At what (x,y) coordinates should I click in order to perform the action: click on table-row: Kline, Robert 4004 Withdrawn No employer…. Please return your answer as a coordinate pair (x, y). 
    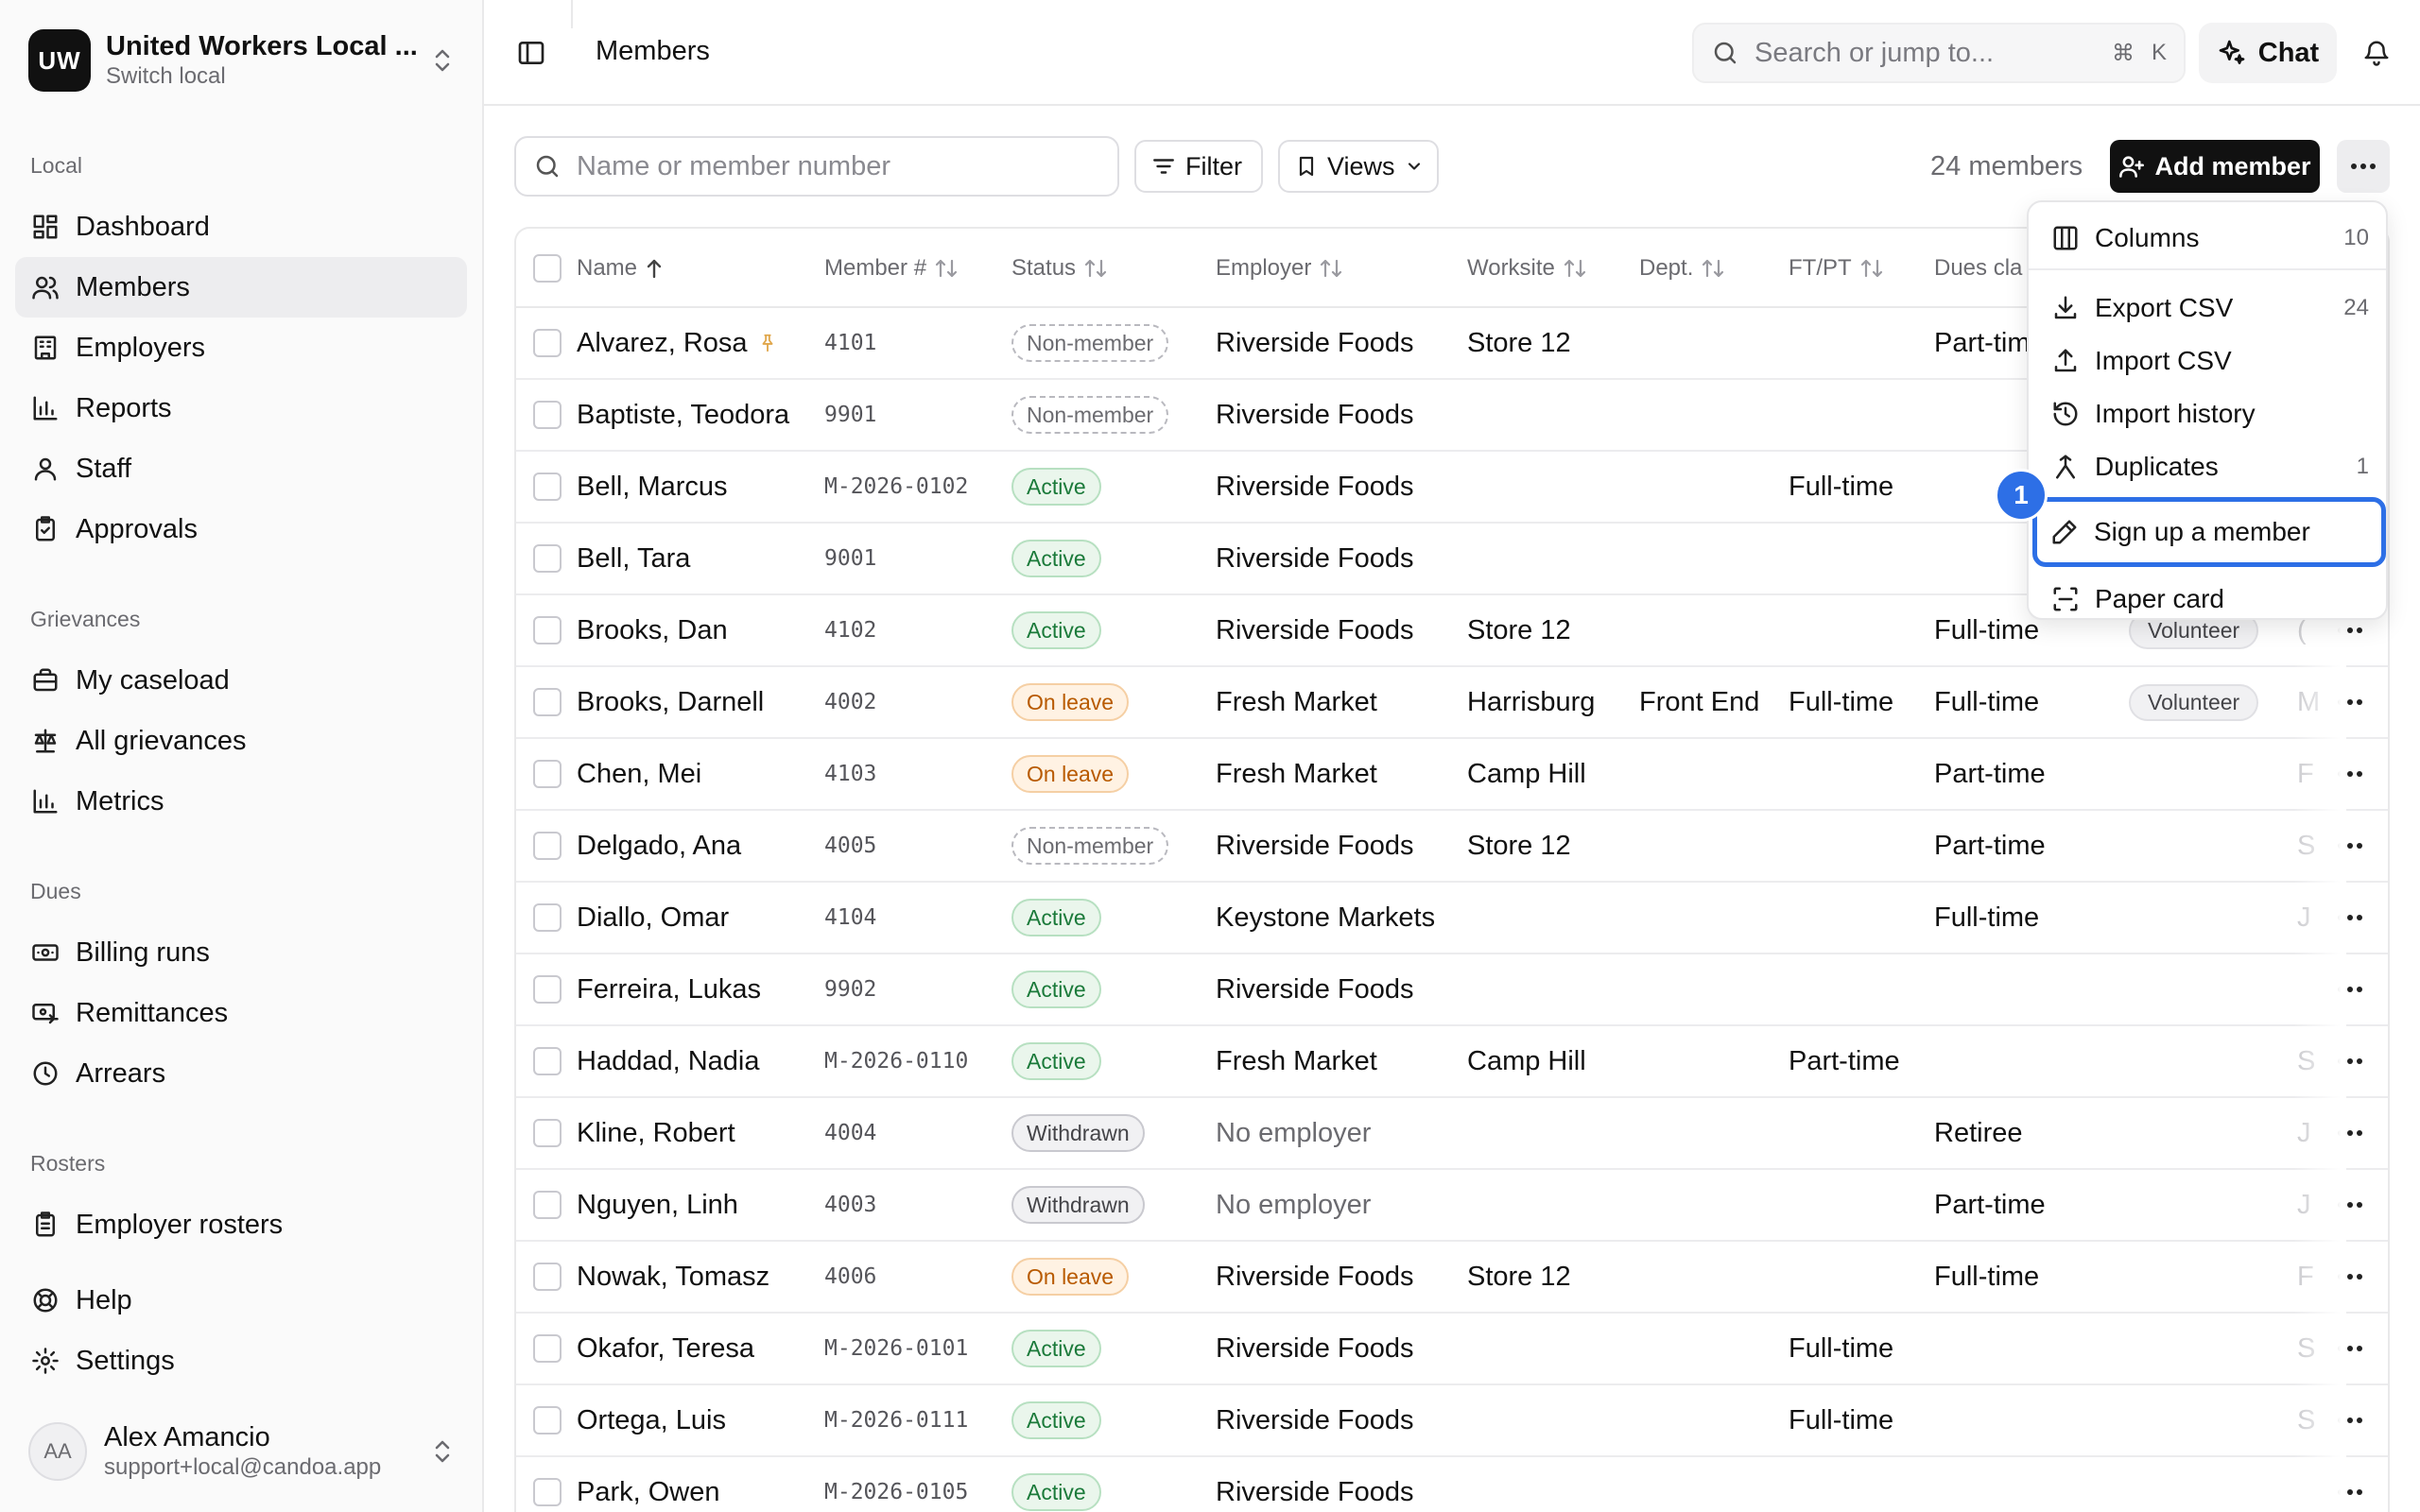
    Looking at the image, I should click on (1452, 1134).